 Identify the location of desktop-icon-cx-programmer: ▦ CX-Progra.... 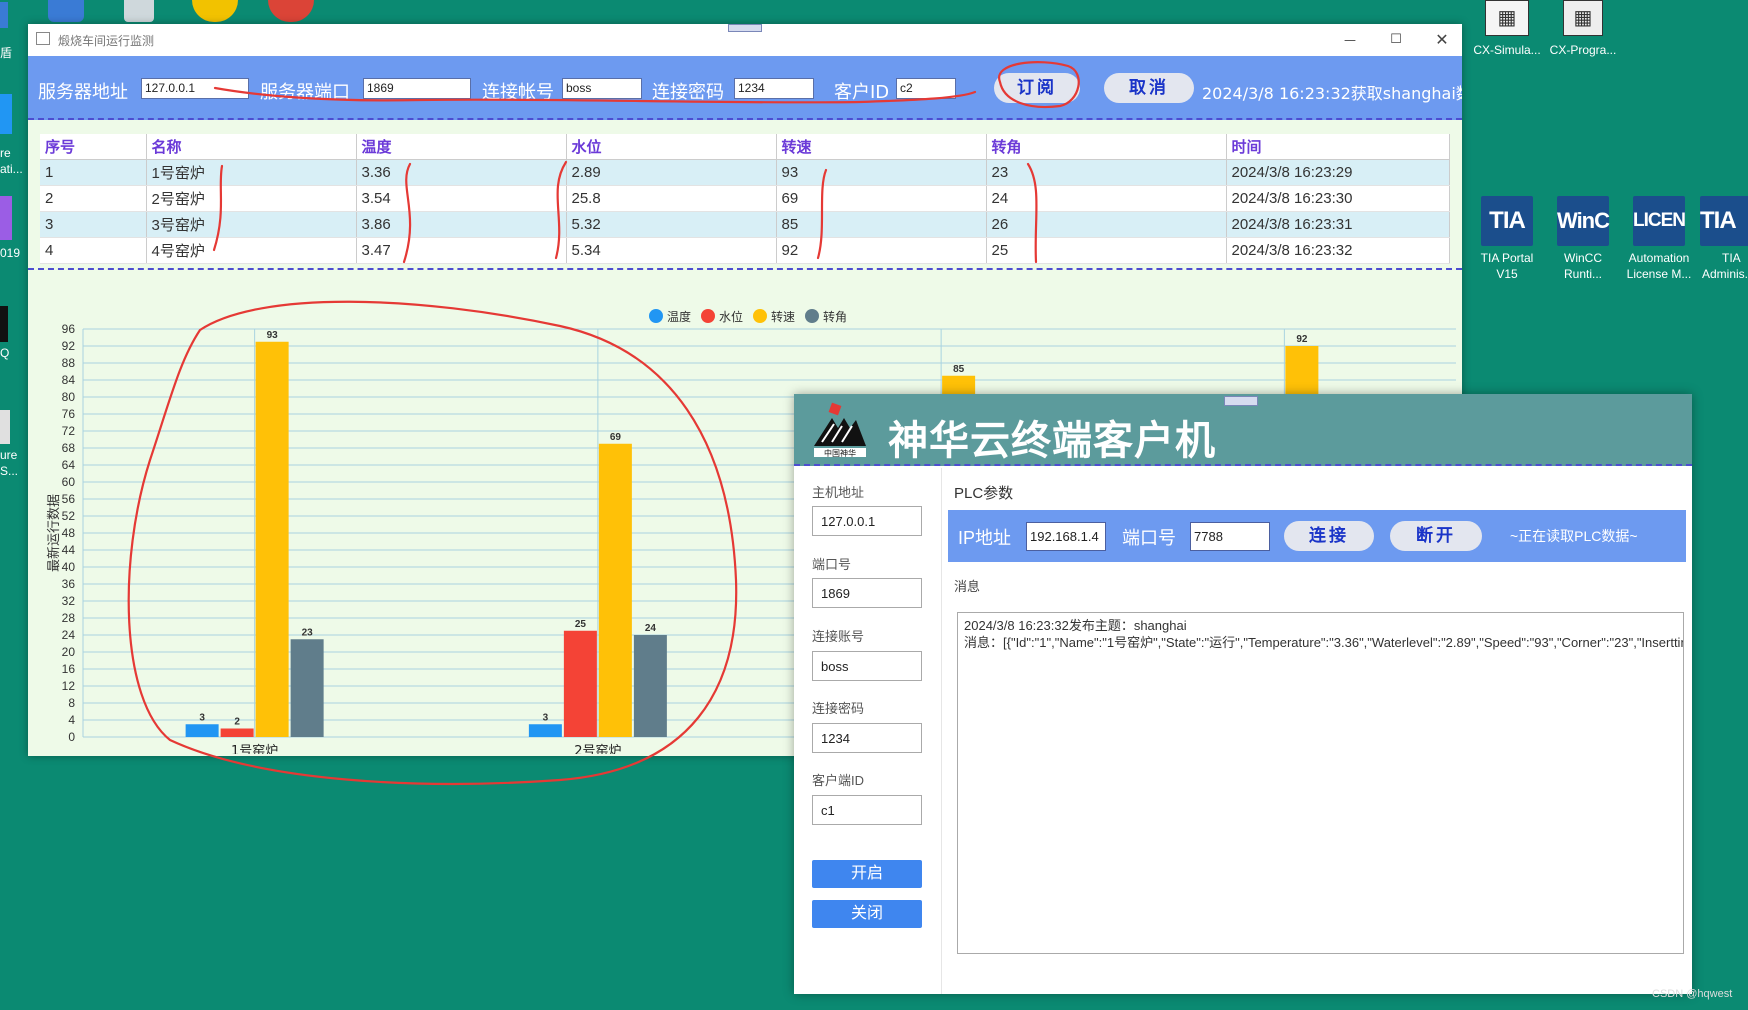
(1583, 29).